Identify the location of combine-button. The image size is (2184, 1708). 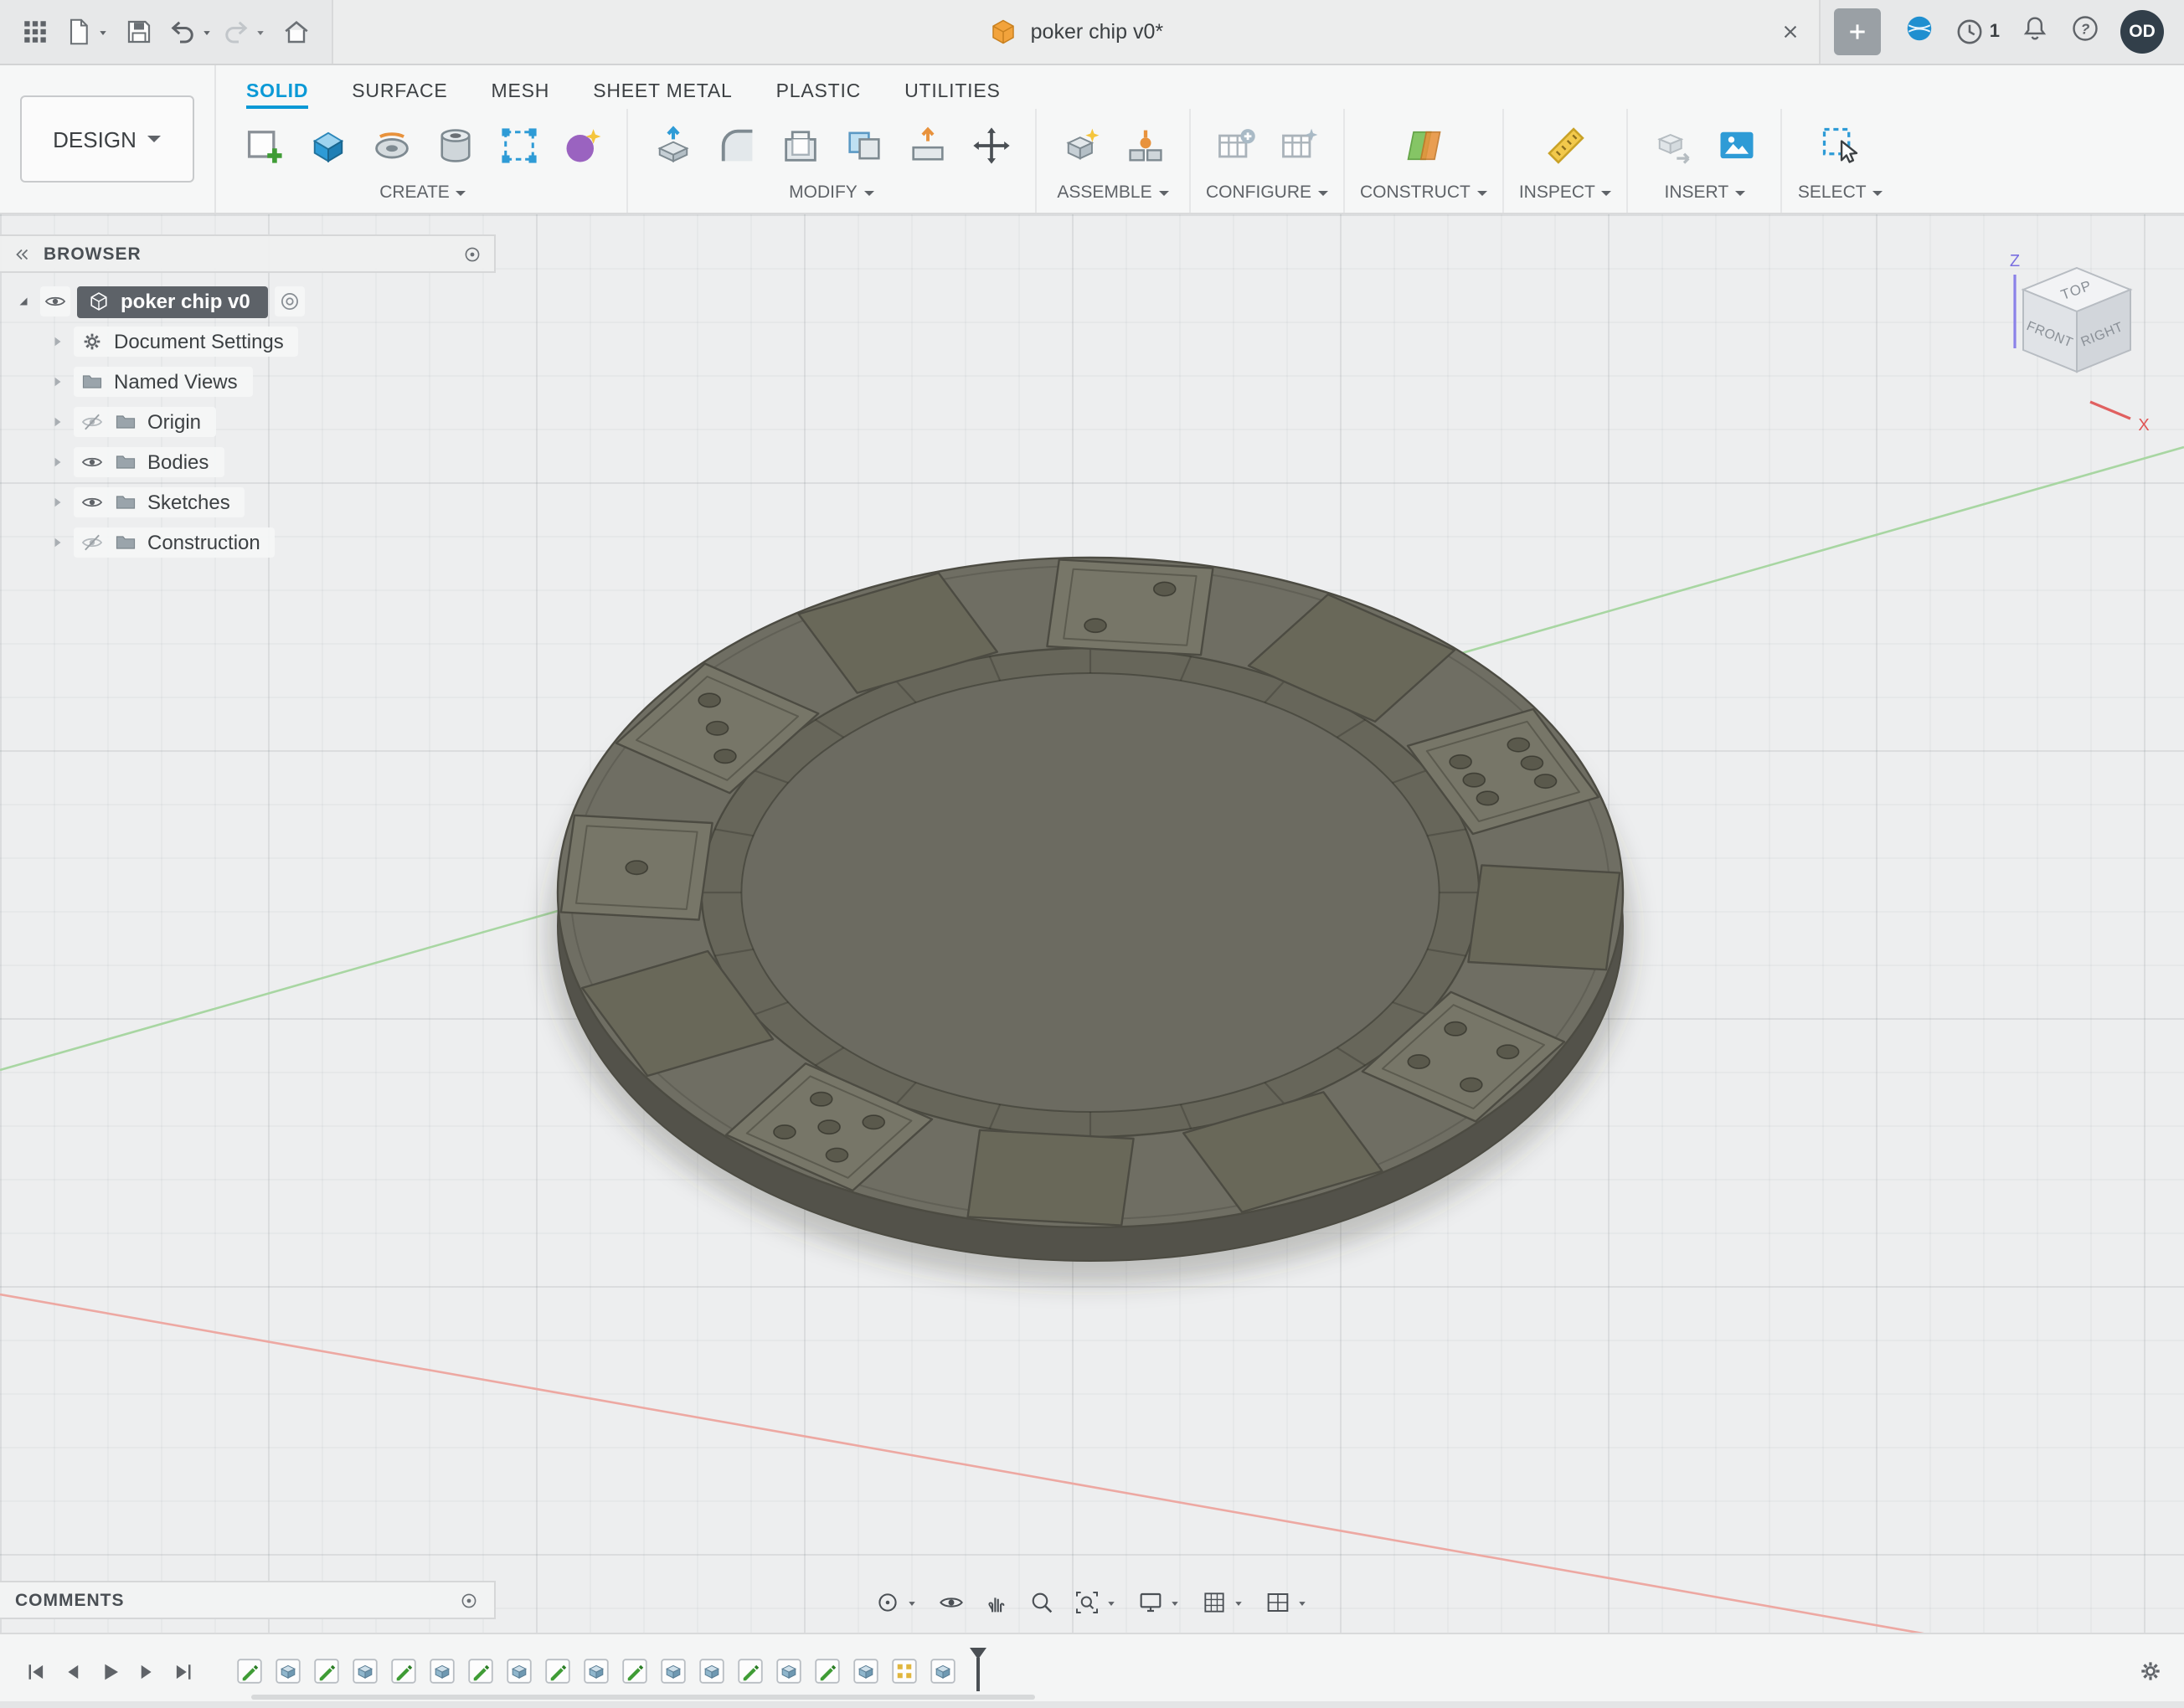
(864, 145).